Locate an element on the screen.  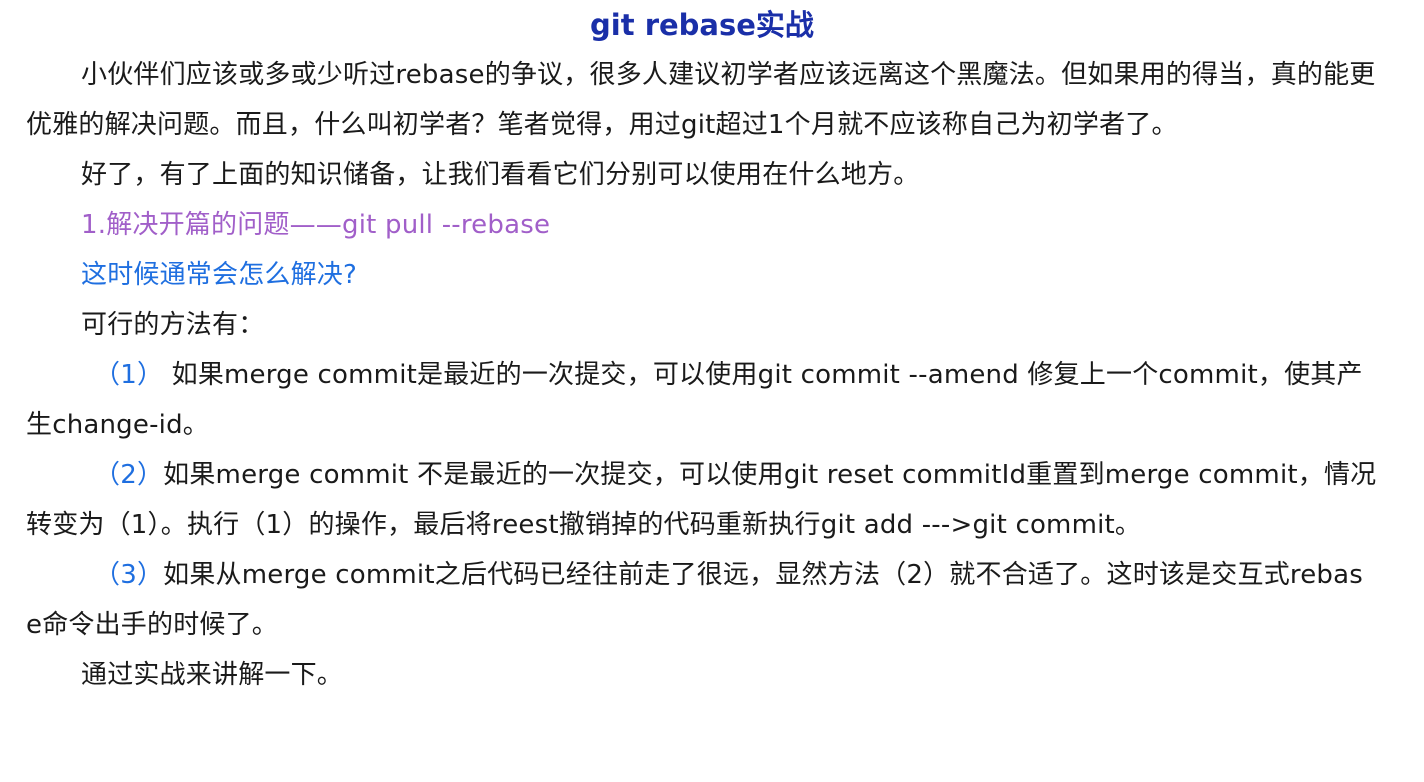
closing-paragraph: 通过实战来讲解一下。 is located at coordinates (212, 675).